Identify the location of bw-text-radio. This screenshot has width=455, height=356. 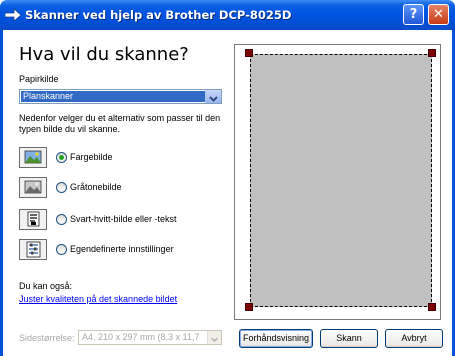
(61, 219).